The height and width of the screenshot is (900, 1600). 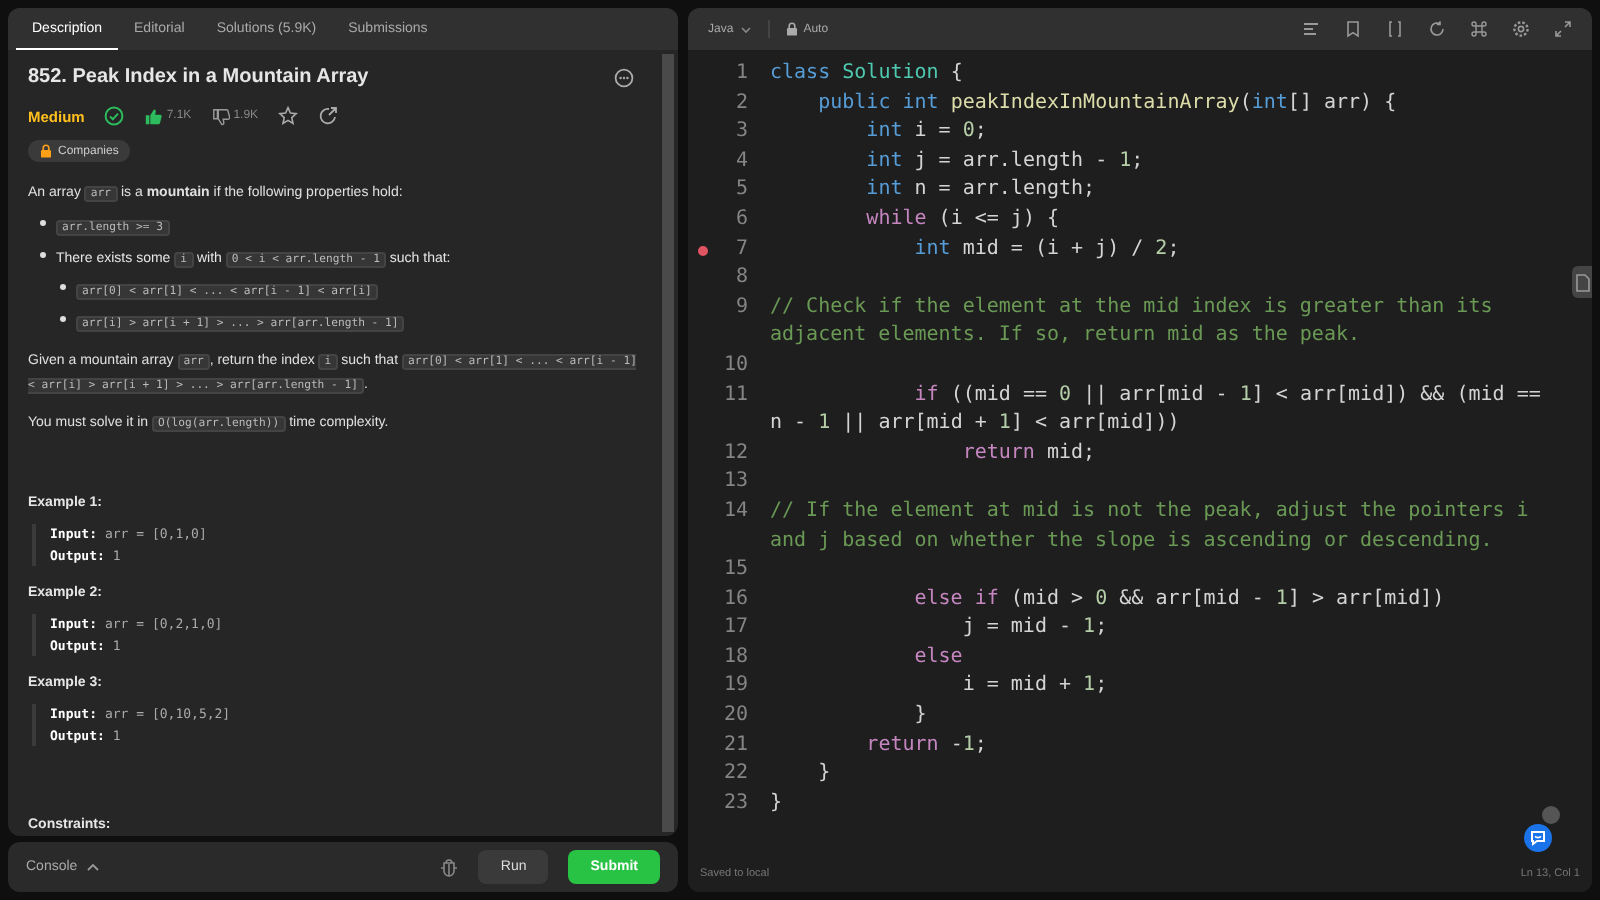 I want to click on line-number: 2, so click(x=740, y=103).